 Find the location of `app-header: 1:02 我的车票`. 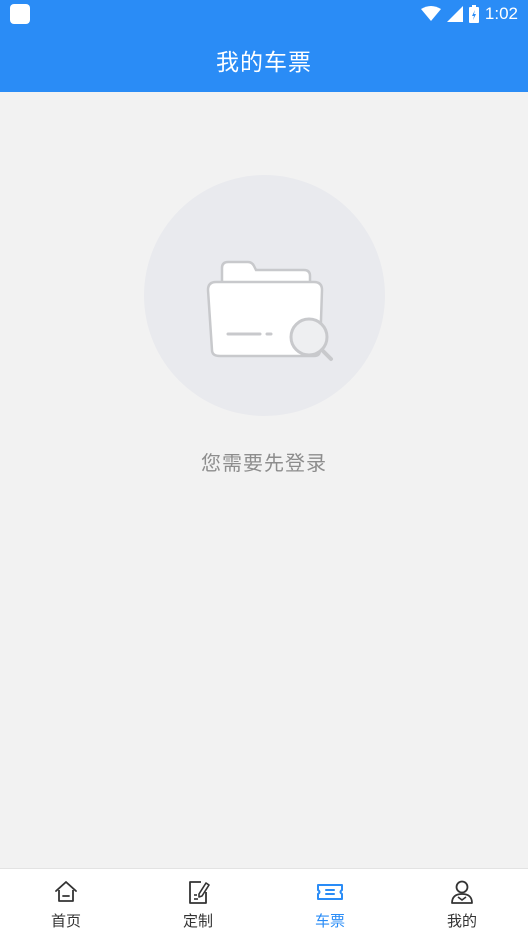

app-header: 1:02 我的车票 is located at coordinates (264, 46).